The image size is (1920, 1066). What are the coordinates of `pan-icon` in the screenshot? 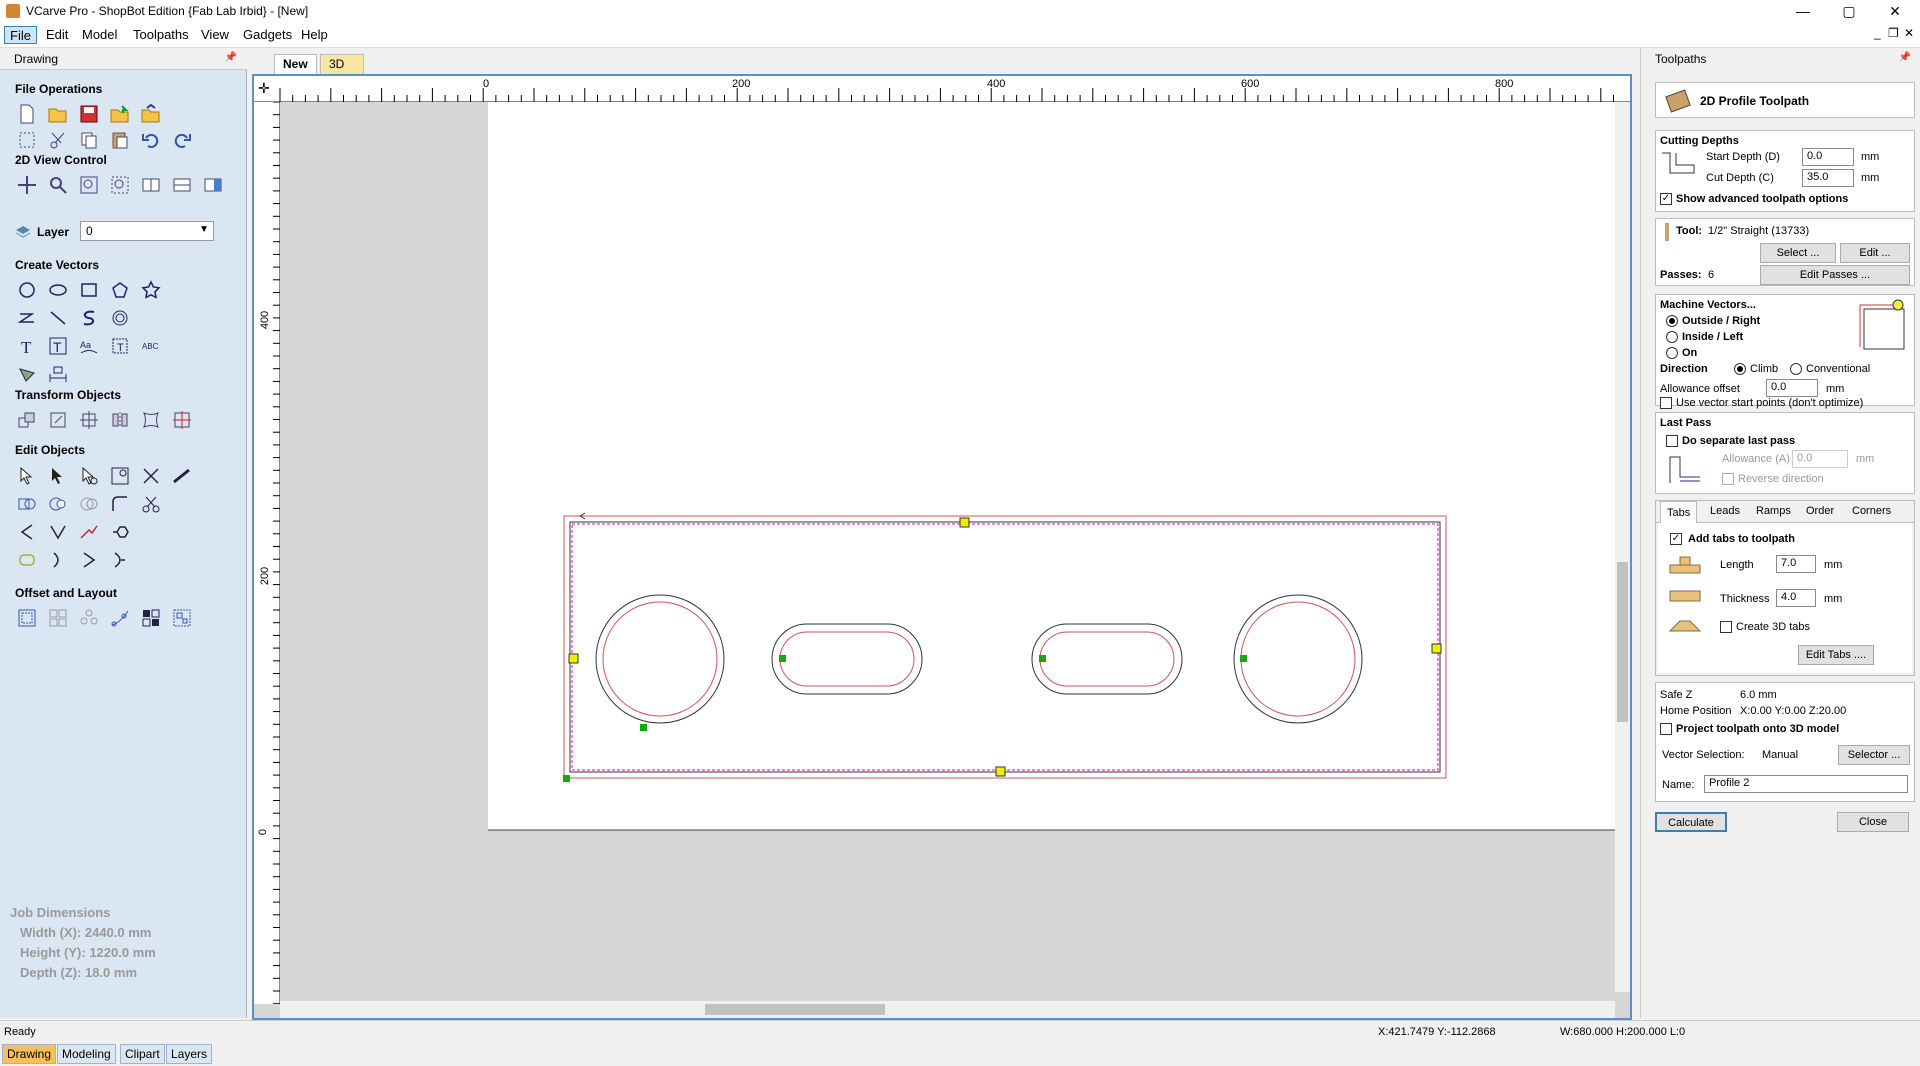 It's located at (27, 185).